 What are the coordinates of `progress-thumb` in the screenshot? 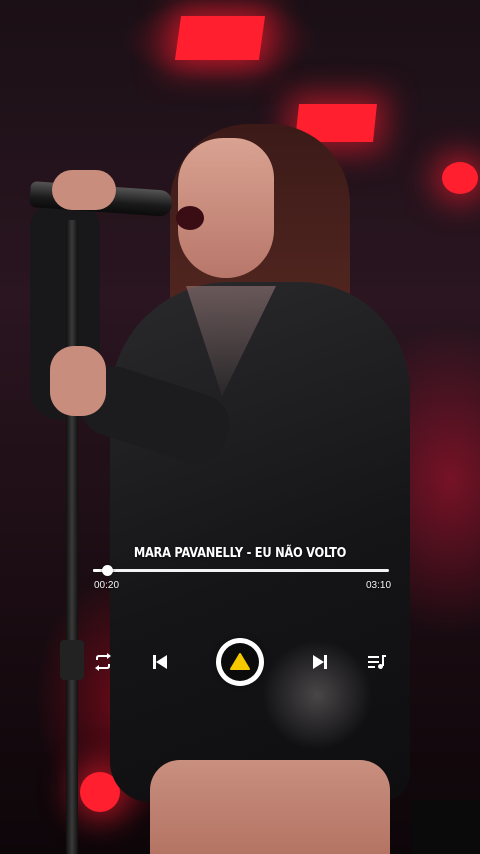 It's located at (107, 570).